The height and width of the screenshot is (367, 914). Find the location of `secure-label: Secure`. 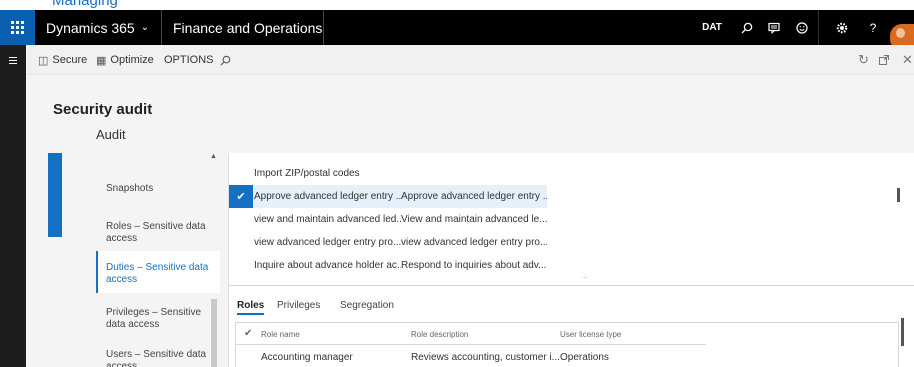

secure-label: Secure is located at coordinates (70, 60).